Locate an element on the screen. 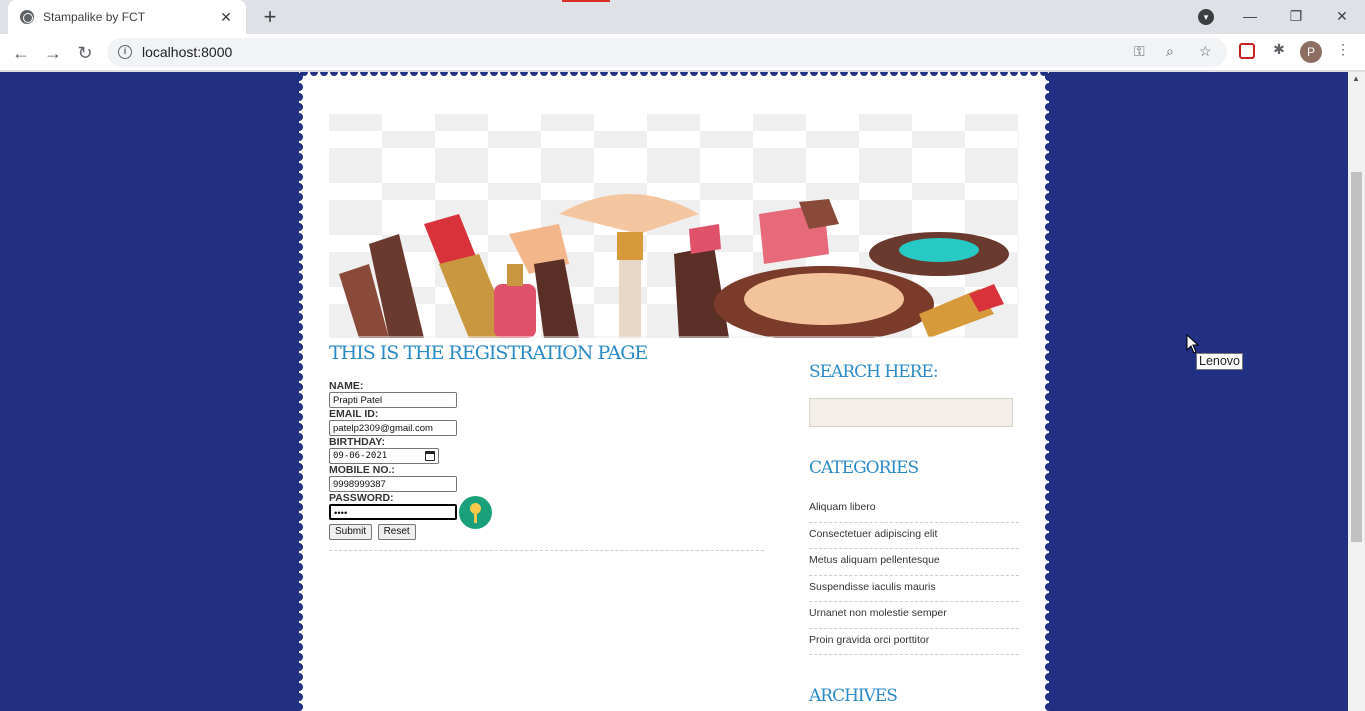 This screenshot has height=711, width=1365. scrollbar-thumb is located at coordinates (1356, 357).